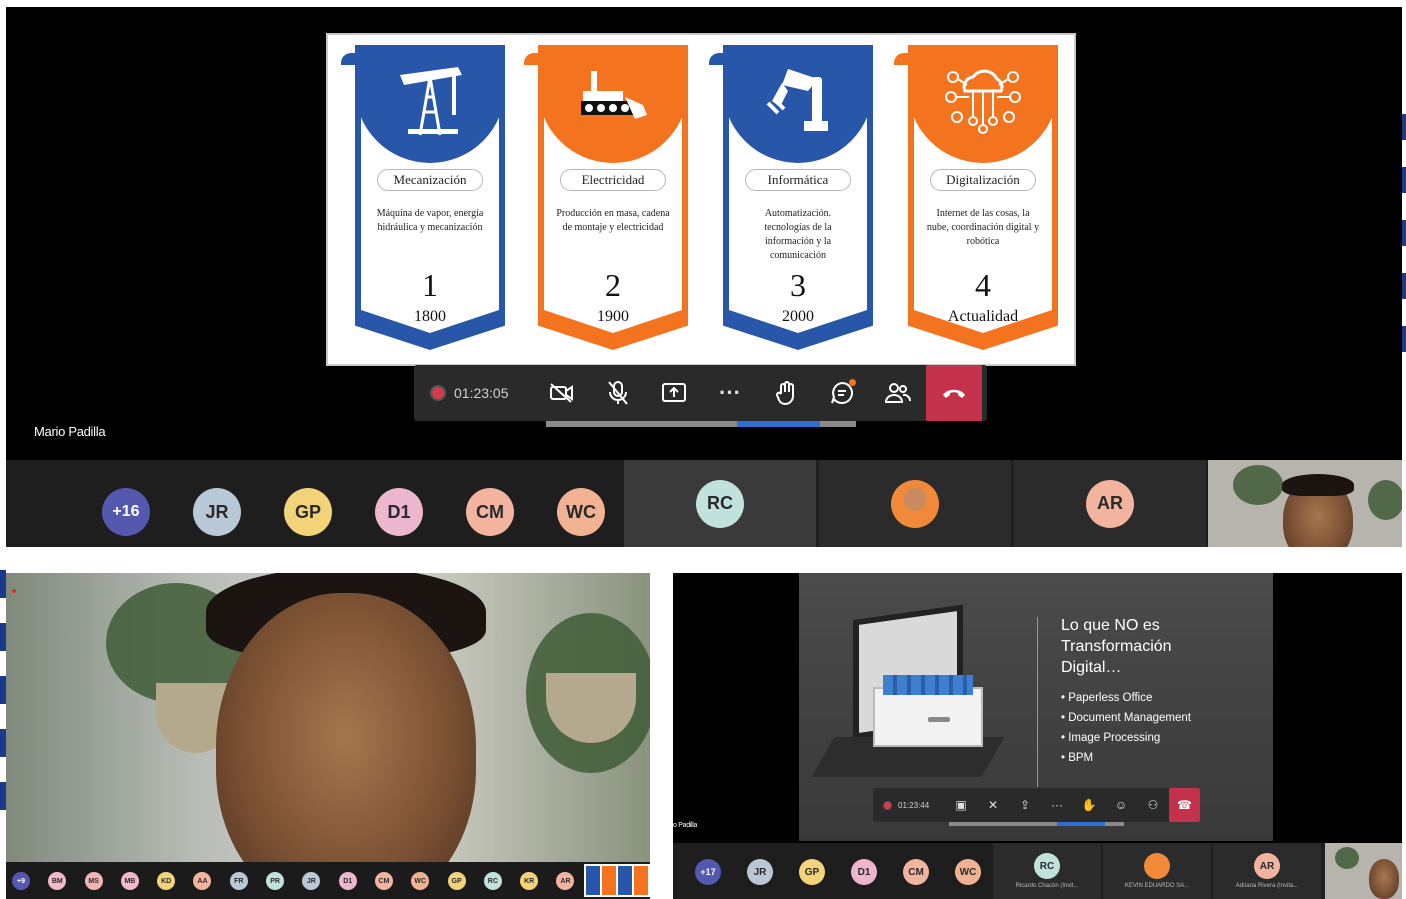  Describe the element at coordinates (1347, 858) in the screenshot. I see `plant-image` at that location.